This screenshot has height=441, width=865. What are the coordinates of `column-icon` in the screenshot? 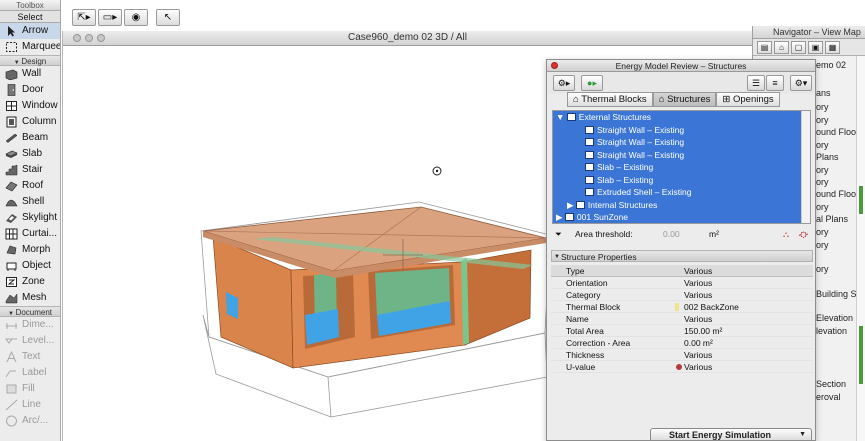 It's located at (11, 122).